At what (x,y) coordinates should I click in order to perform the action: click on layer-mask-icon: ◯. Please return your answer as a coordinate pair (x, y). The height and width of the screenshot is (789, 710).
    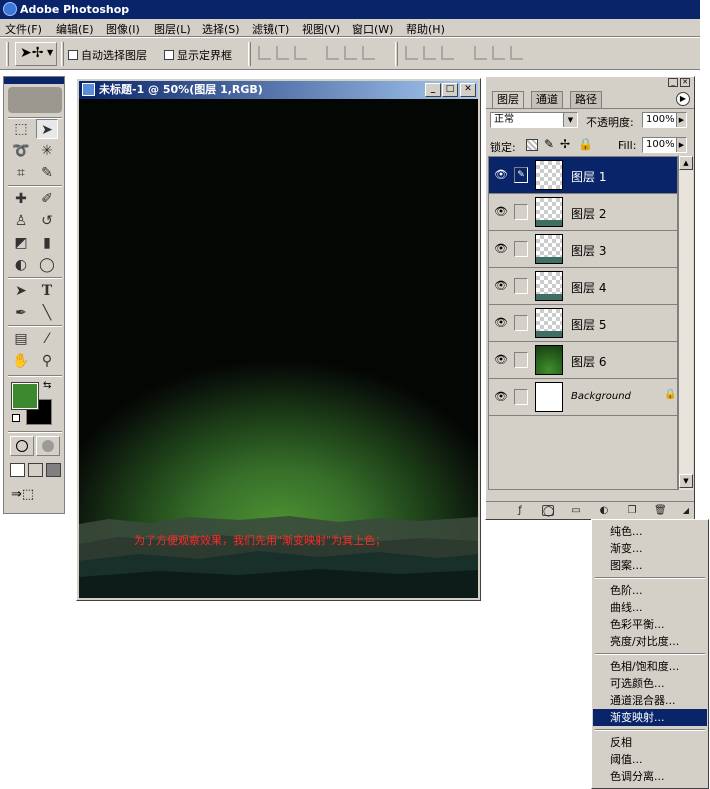
    Looking at the image, I should click on (548, 511).